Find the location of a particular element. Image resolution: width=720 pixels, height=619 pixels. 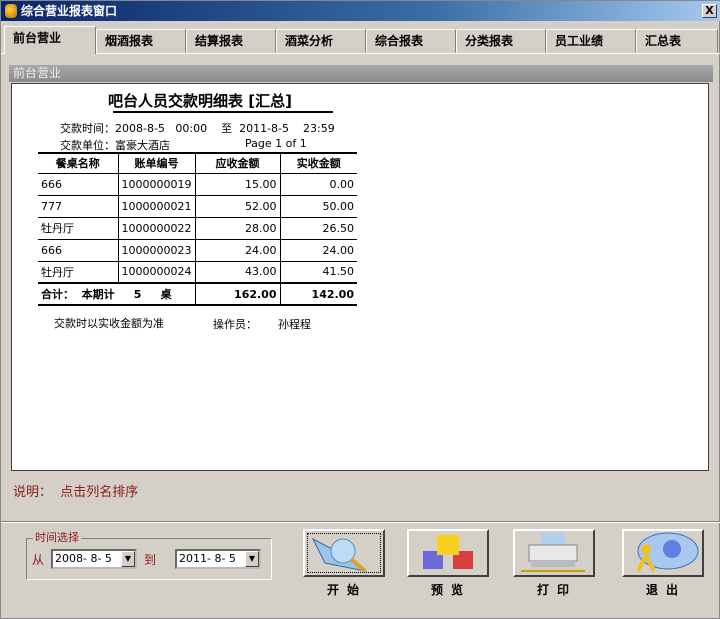

cell: 1000000022 is located at coordinates (157, 228).